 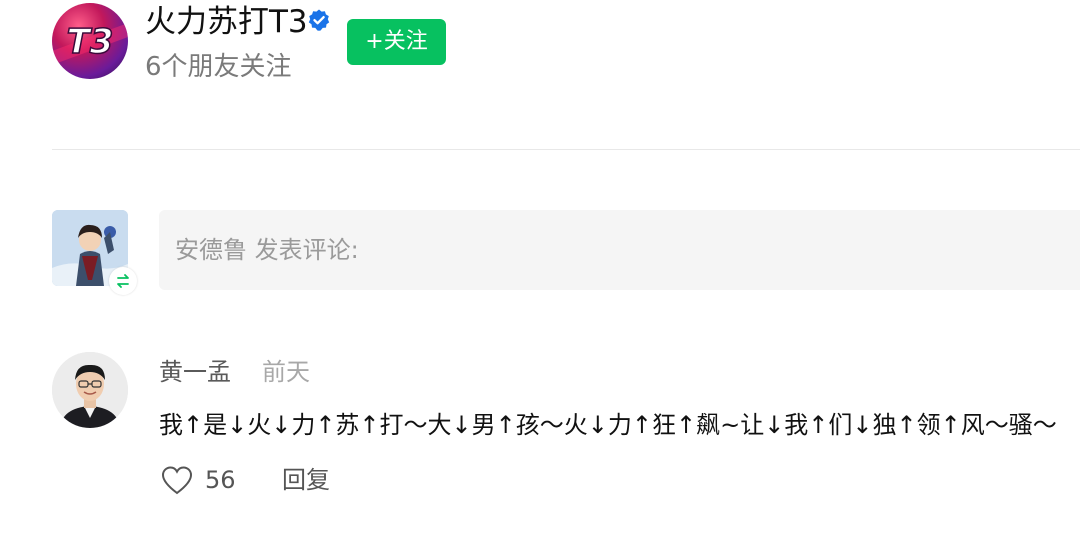 What do you see at coordinates (220, 480) in the screenshot?
I see `like-count: 56` at bounding box center [220, 480].